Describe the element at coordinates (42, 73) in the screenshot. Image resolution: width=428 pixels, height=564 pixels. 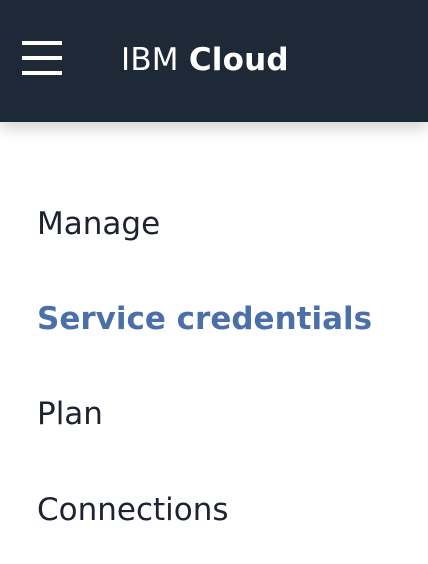
I see `hamburger-bar-bottom` at that location.